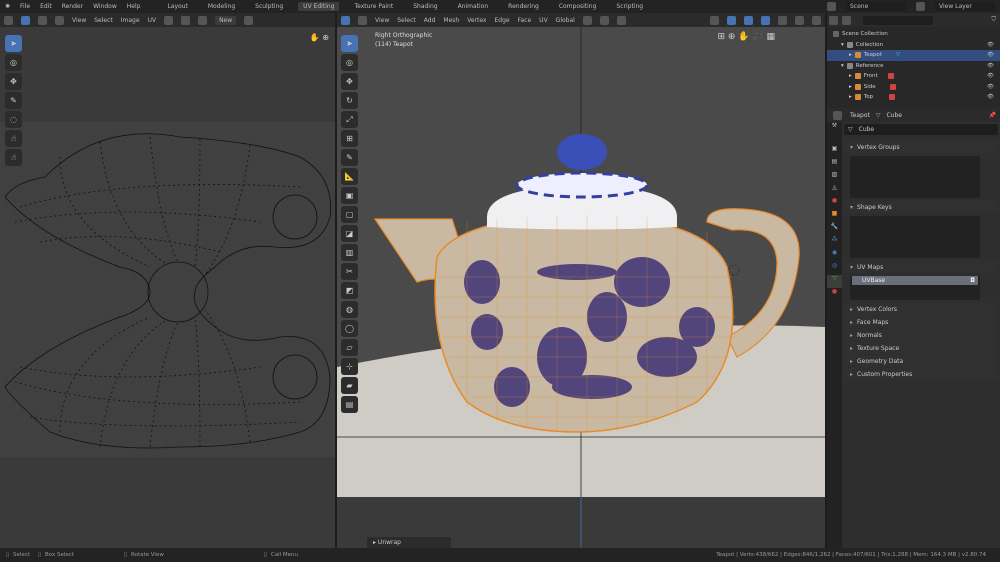  What do you see at coordinates (894, 115) in the screenshot?
I see `data-breadcrumb: Cube` at bounding box center [894, 115].